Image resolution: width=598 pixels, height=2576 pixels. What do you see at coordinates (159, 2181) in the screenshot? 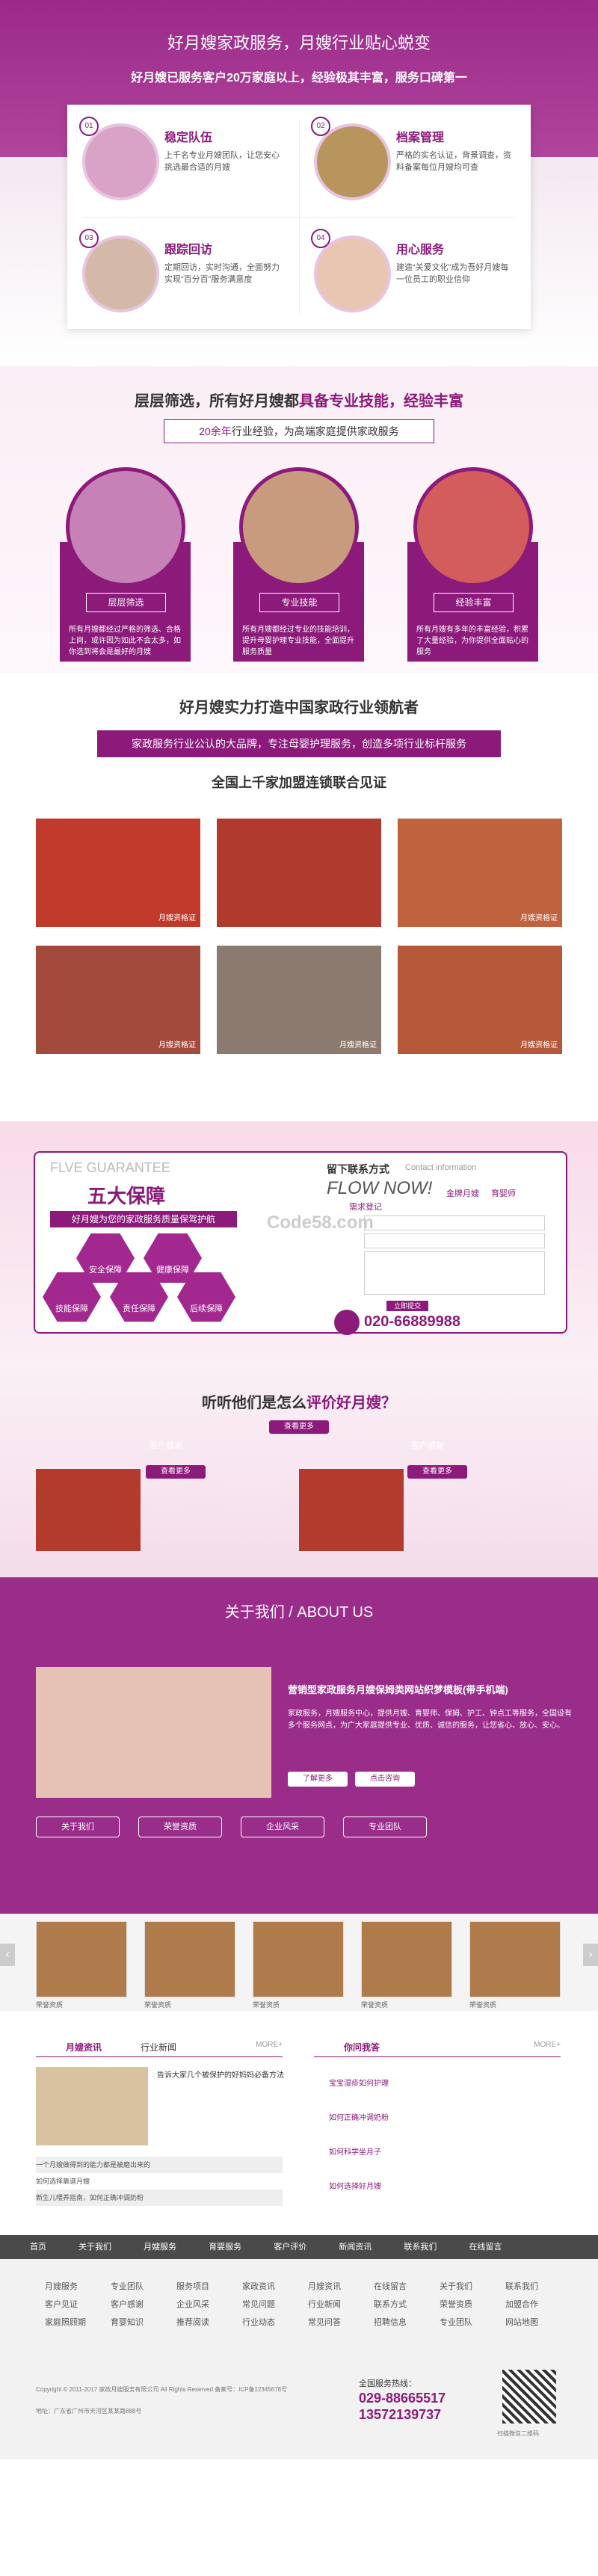
I see `news-item: 如何选择靠谱月嫂` at bounding box center [159, 2181].